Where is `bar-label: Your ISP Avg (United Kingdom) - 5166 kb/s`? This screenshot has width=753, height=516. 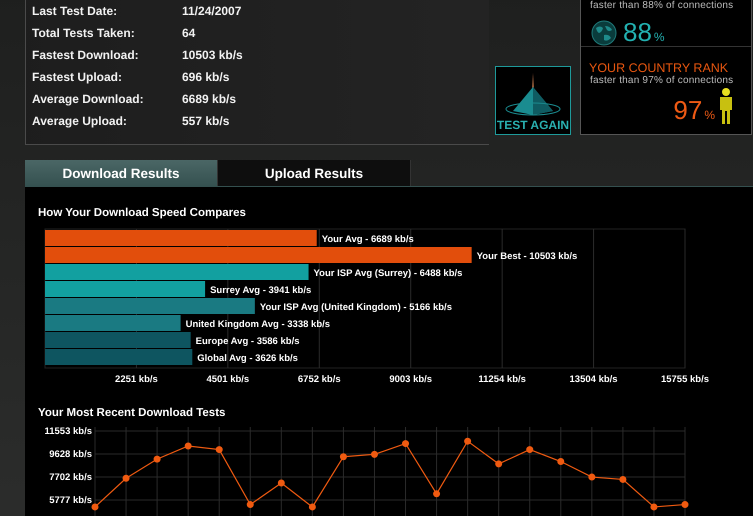 bar-label: Your ISP Avg (United Kingdom) - 5166 kb/s is located at coordinates (356, 307).